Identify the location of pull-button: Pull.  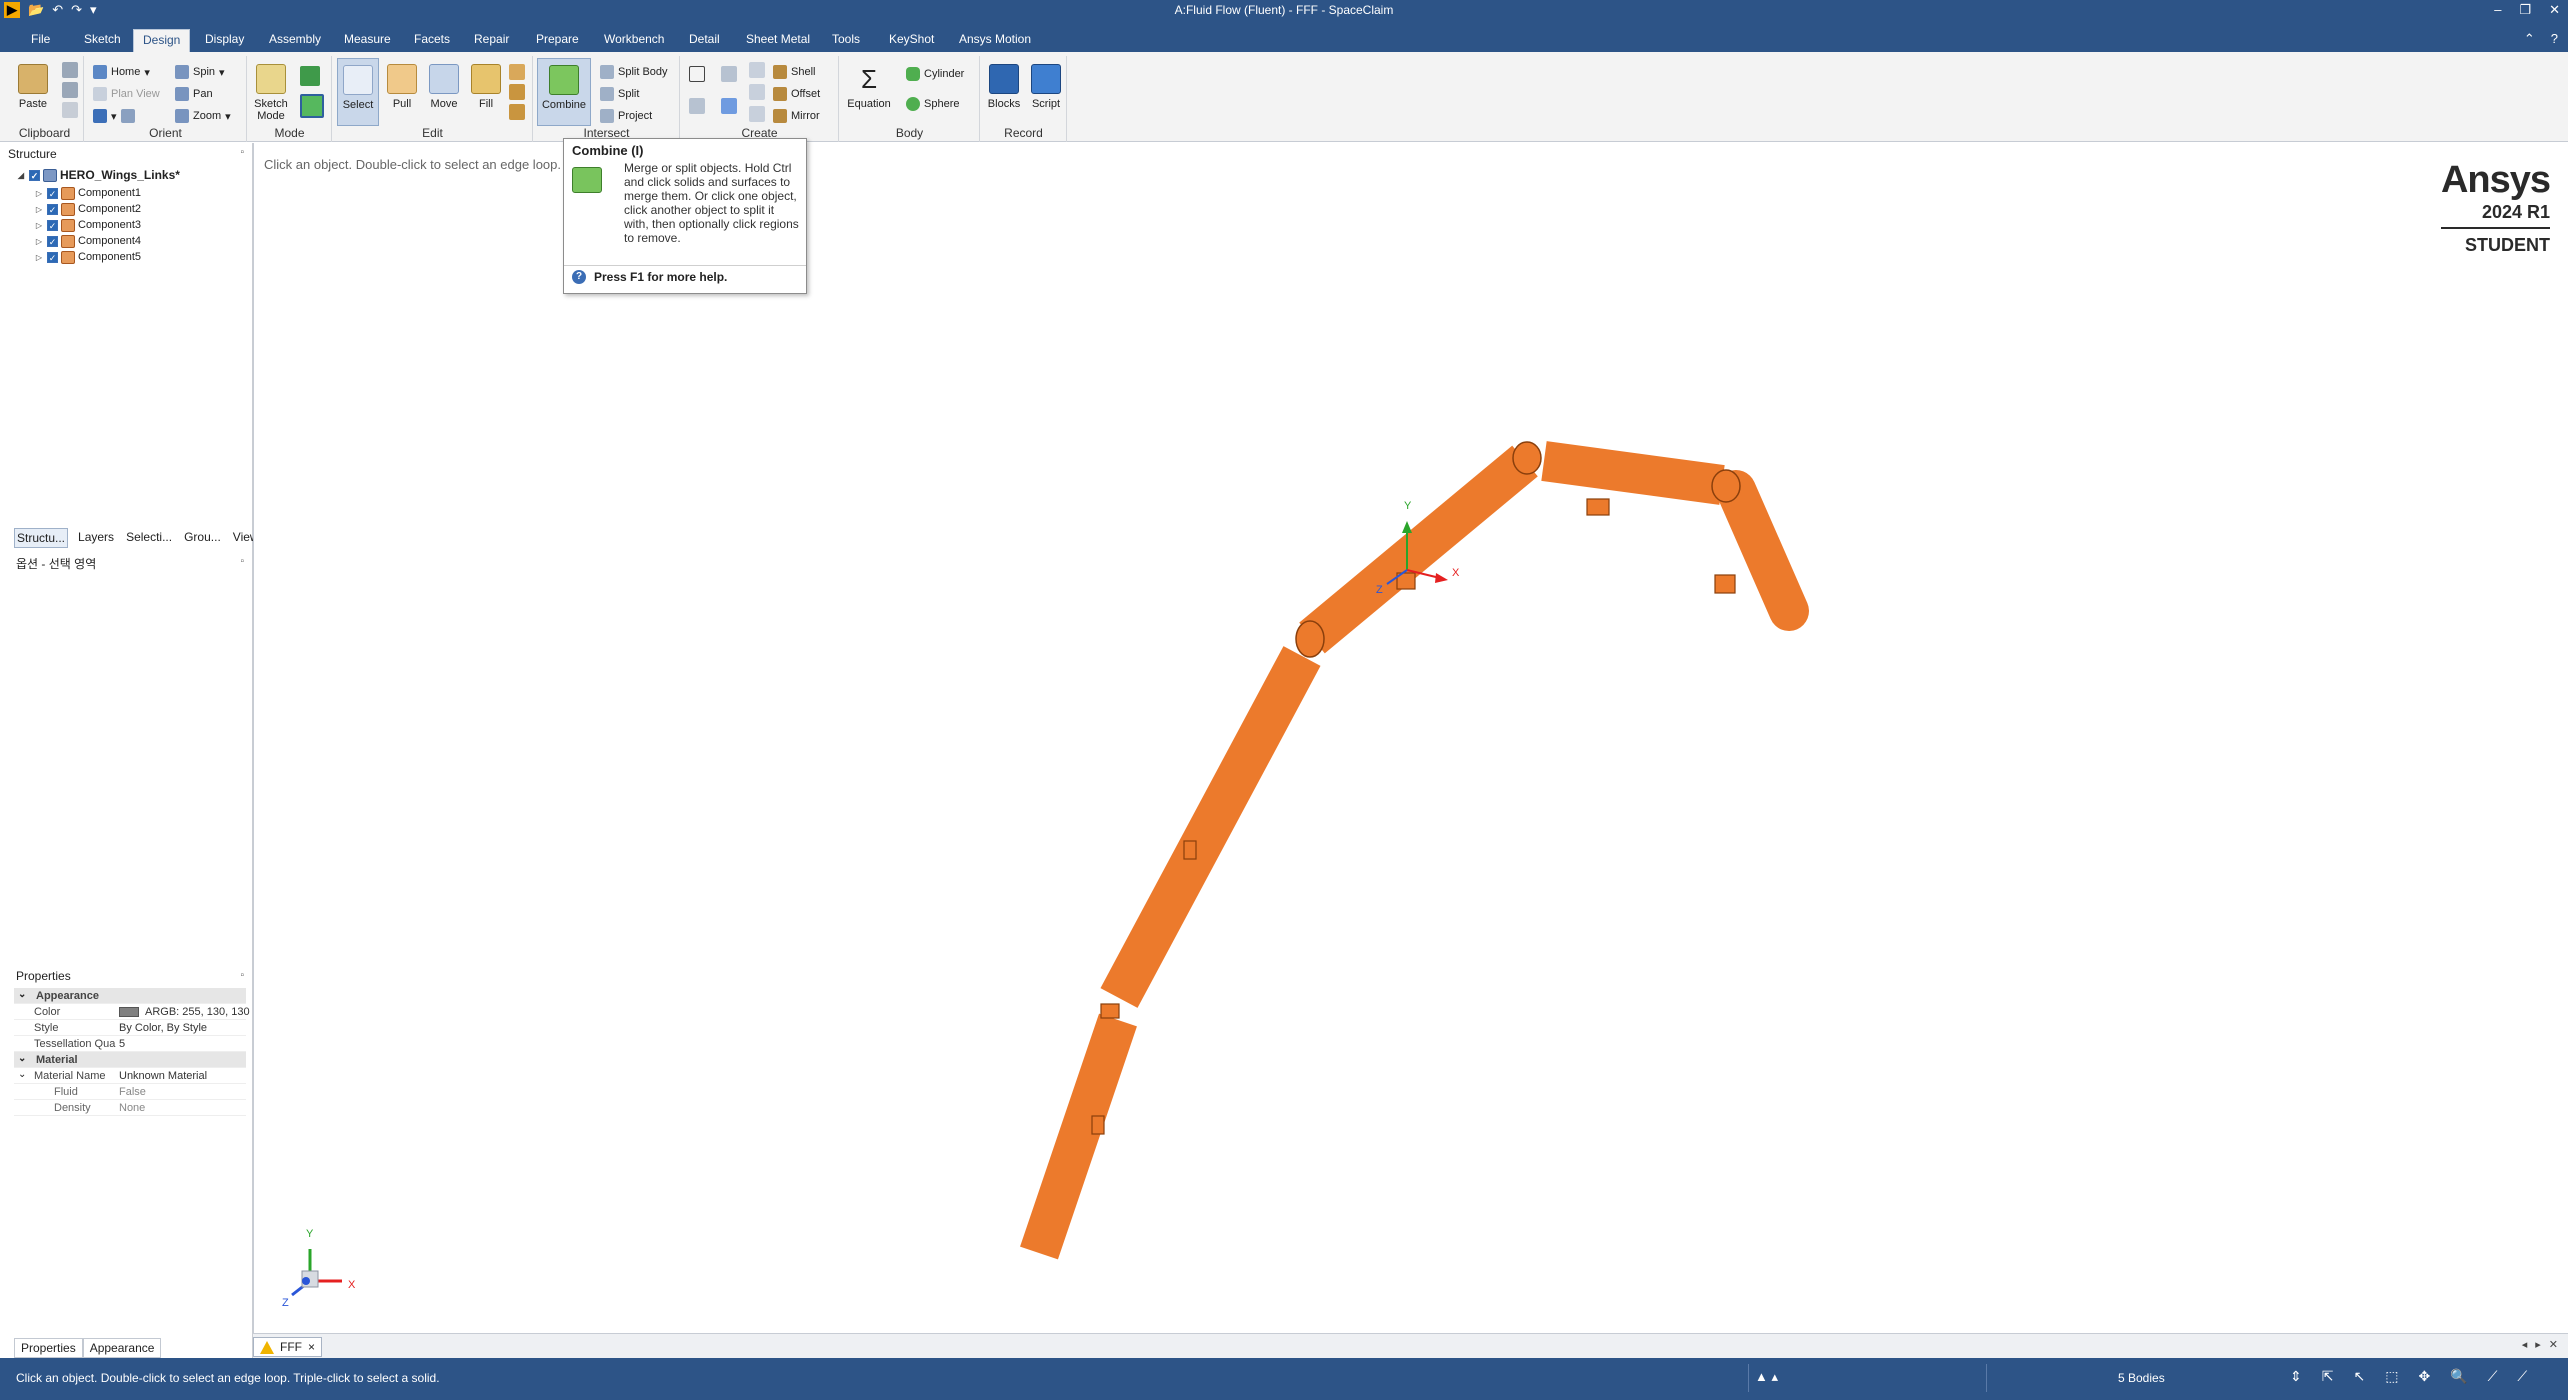
(402, 90).